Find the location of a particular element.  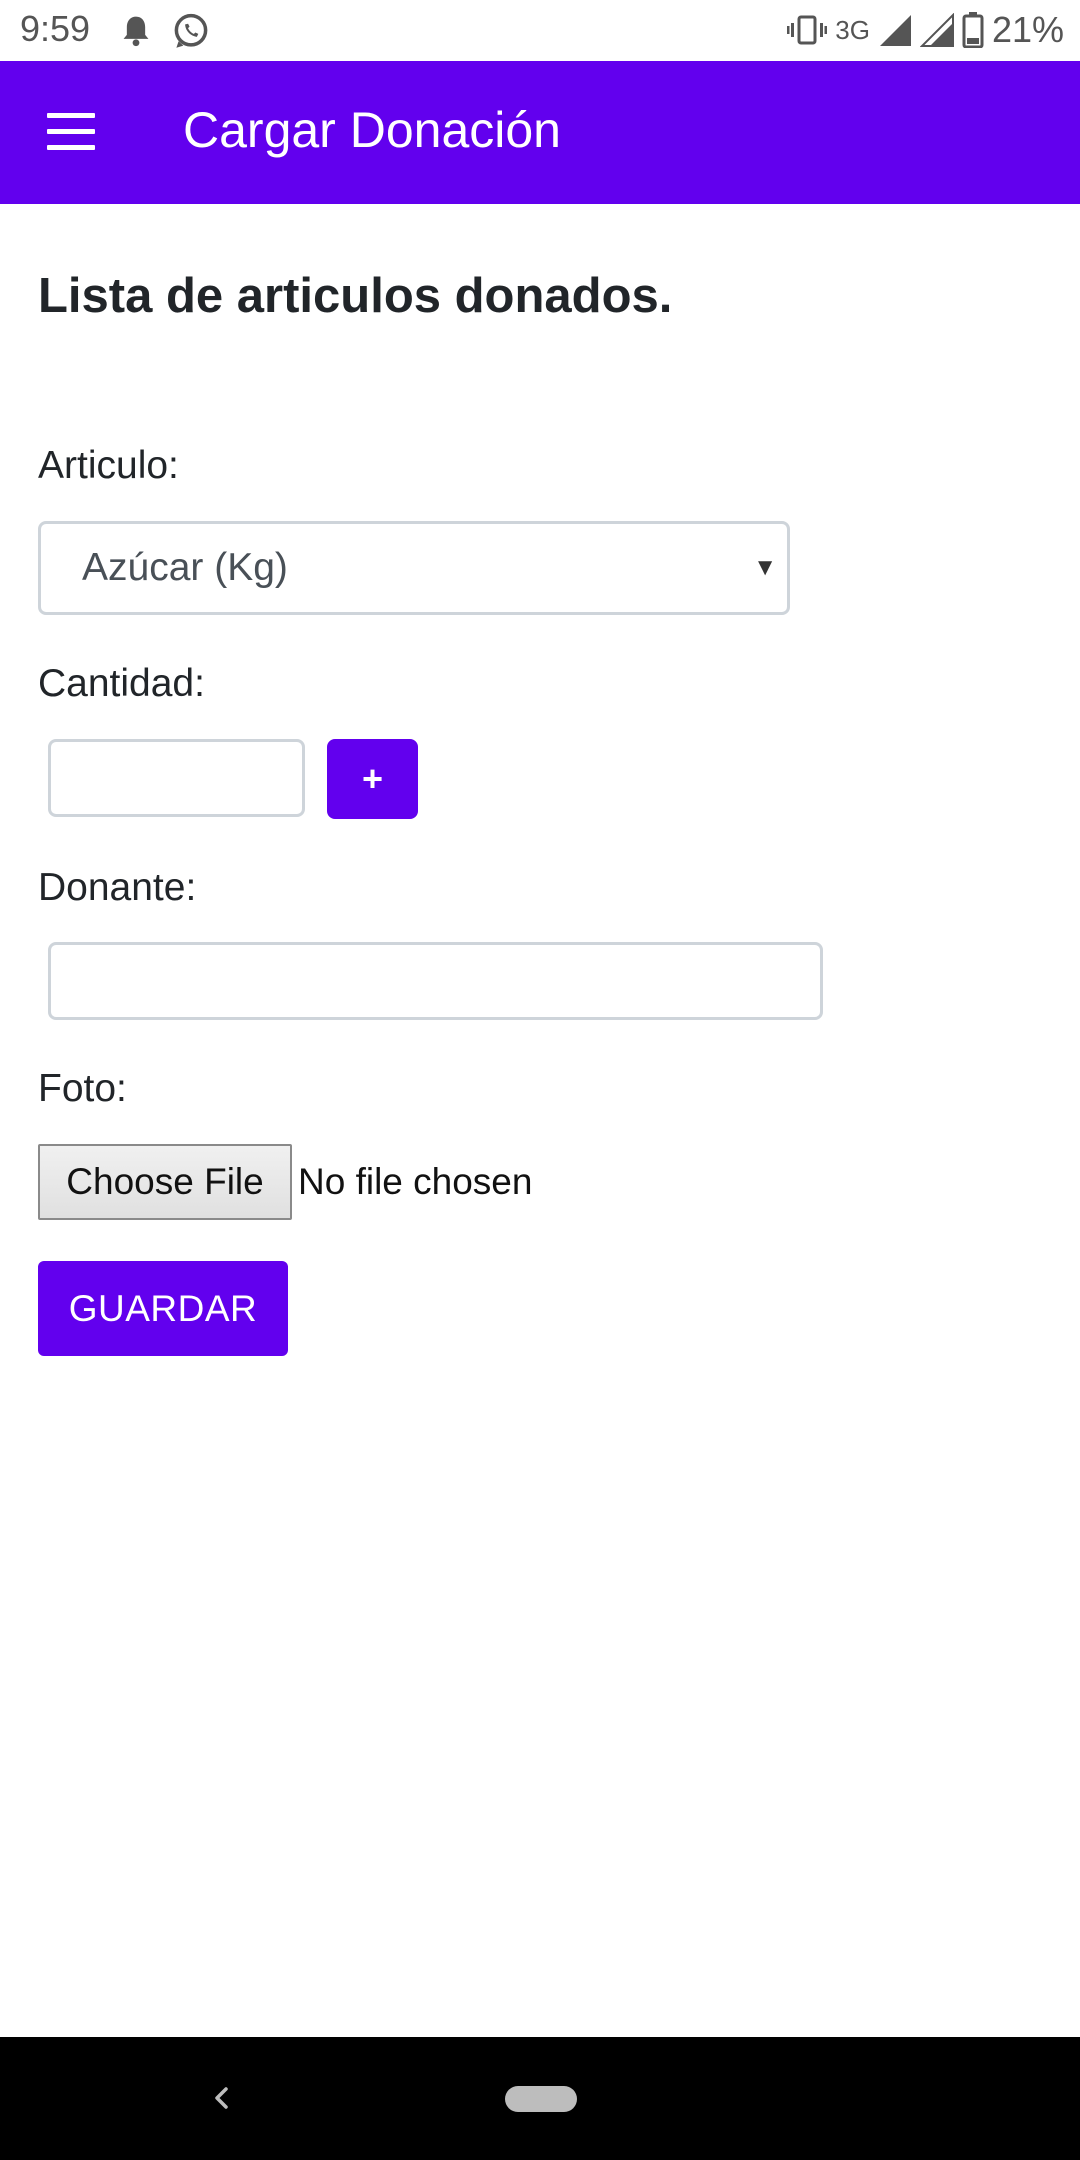

save-button: GUARDAR is located at coordinates (163, 1308).